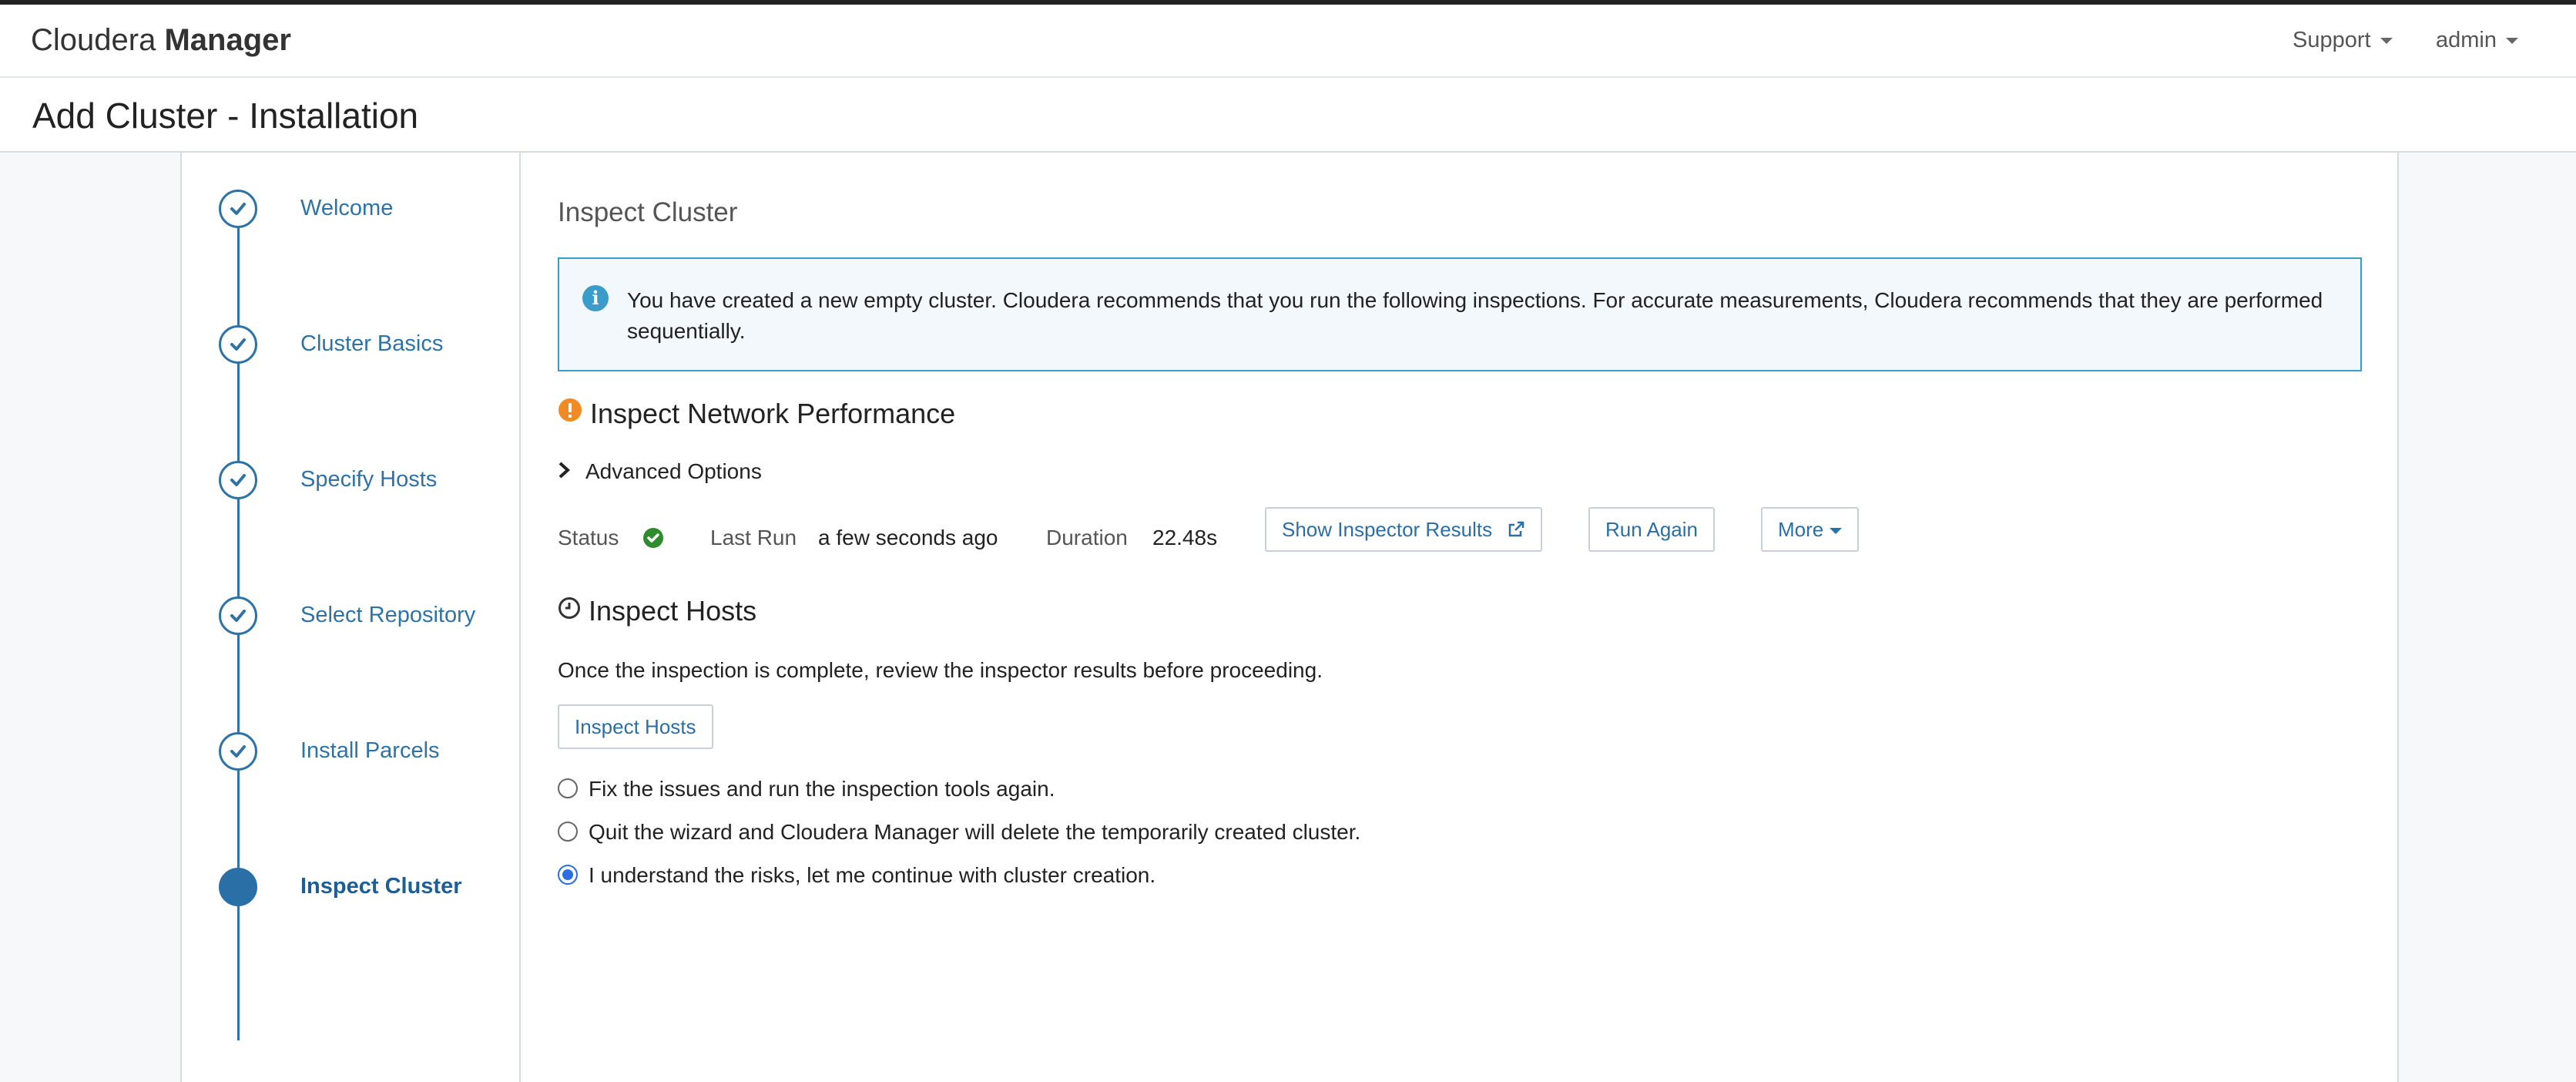  Describe the element at coordinates (648, 212) in the screenshot. I see `section-title: Inspect Cluster` at that location.